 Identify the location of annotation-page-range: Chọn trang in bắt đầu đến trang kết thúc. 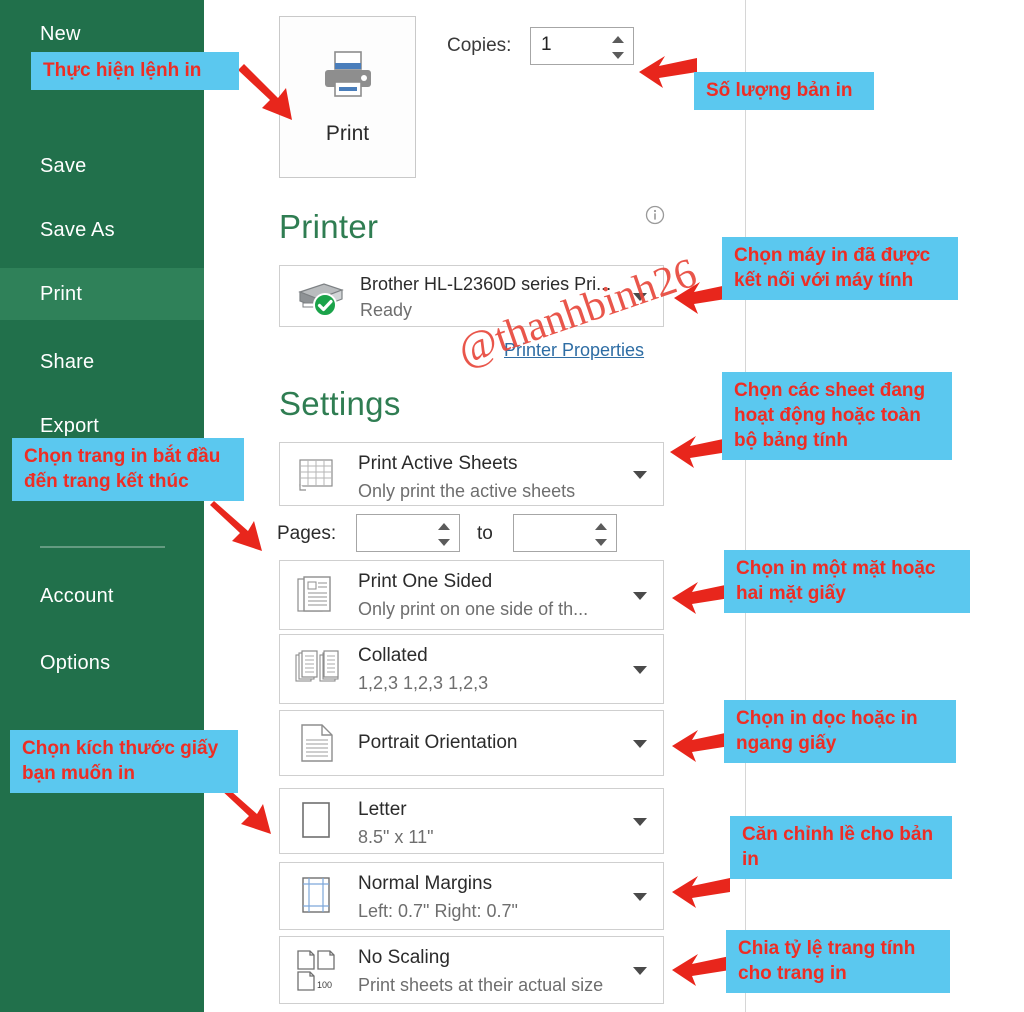
(128, 470).